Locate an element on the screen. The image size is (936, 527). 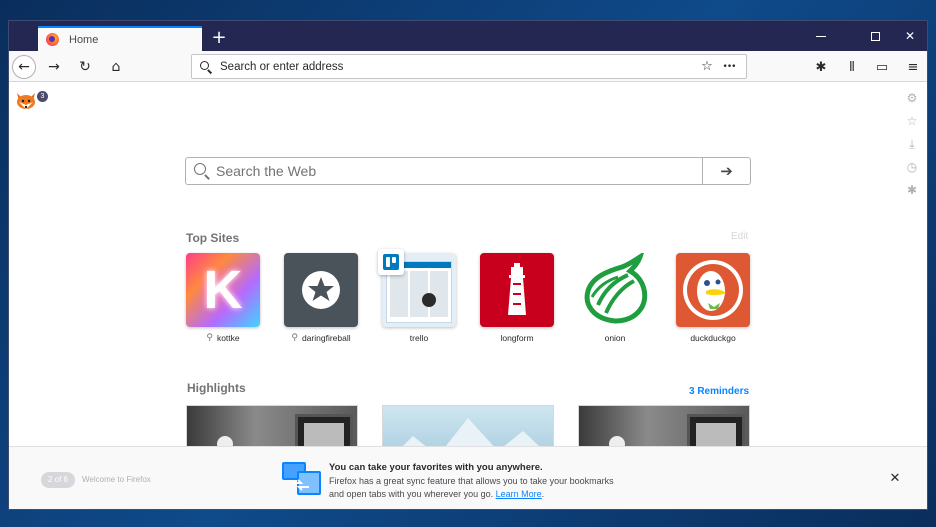
top-site-label: longform is located at coordinates (517, 338).